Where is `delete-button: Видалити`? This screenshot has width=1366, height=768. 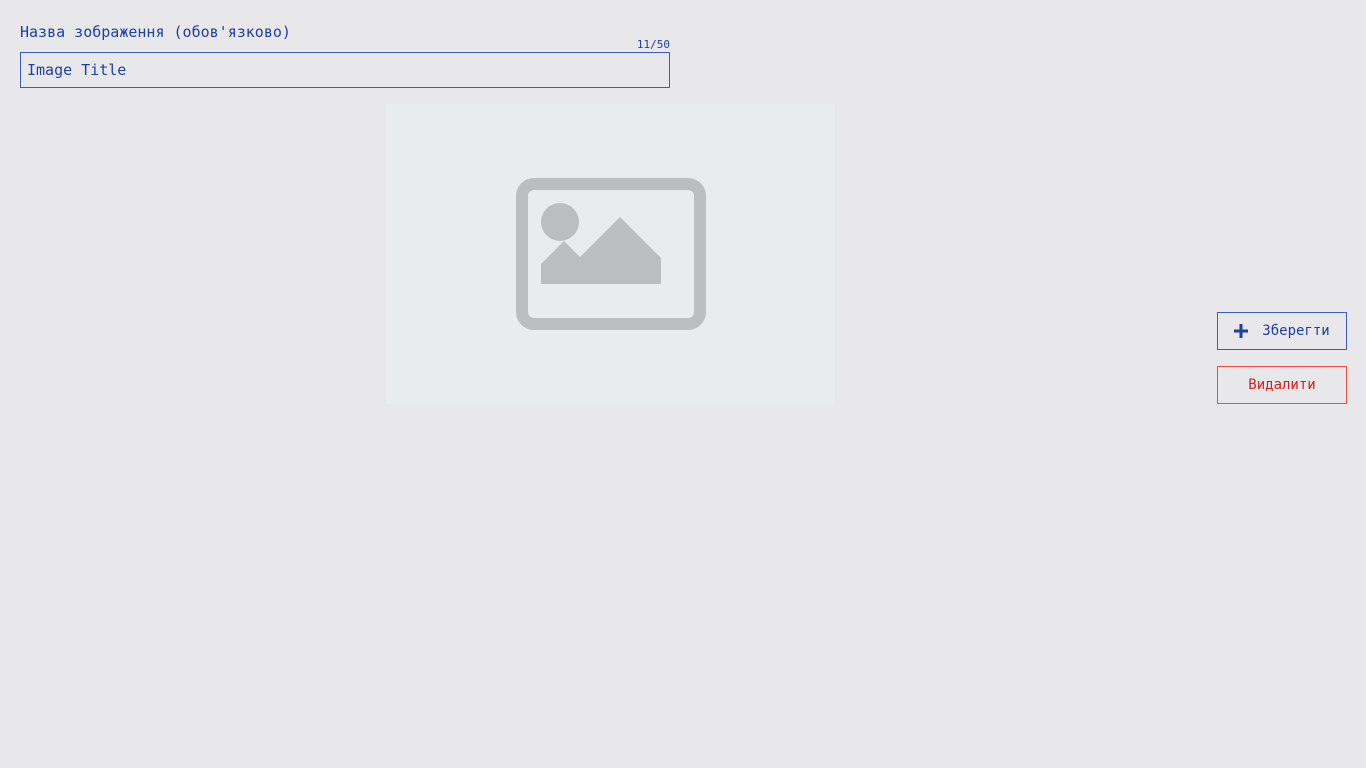
delete-button: Видалити is located at coordinates (1282, 385).